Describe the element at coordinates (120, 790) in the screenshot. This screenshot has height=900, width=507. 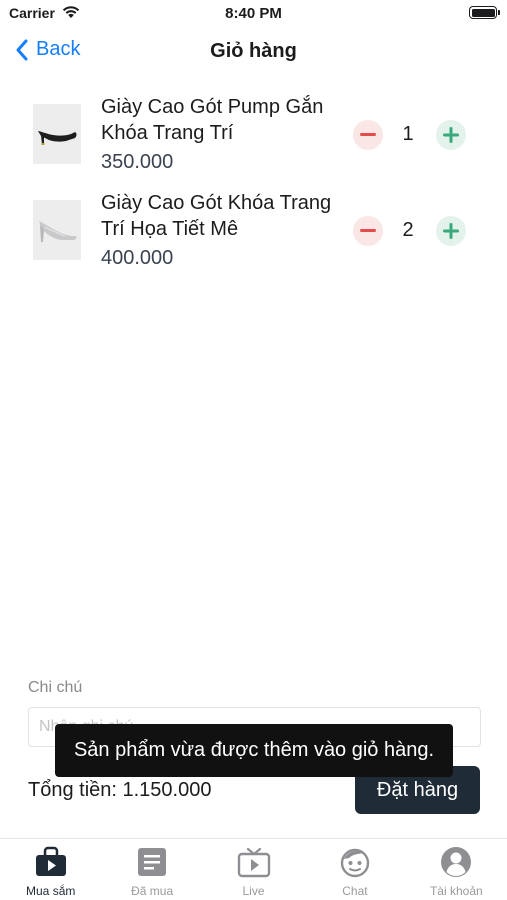
I see `total-amount: Tổng tiền: 1.150.000` at that location.